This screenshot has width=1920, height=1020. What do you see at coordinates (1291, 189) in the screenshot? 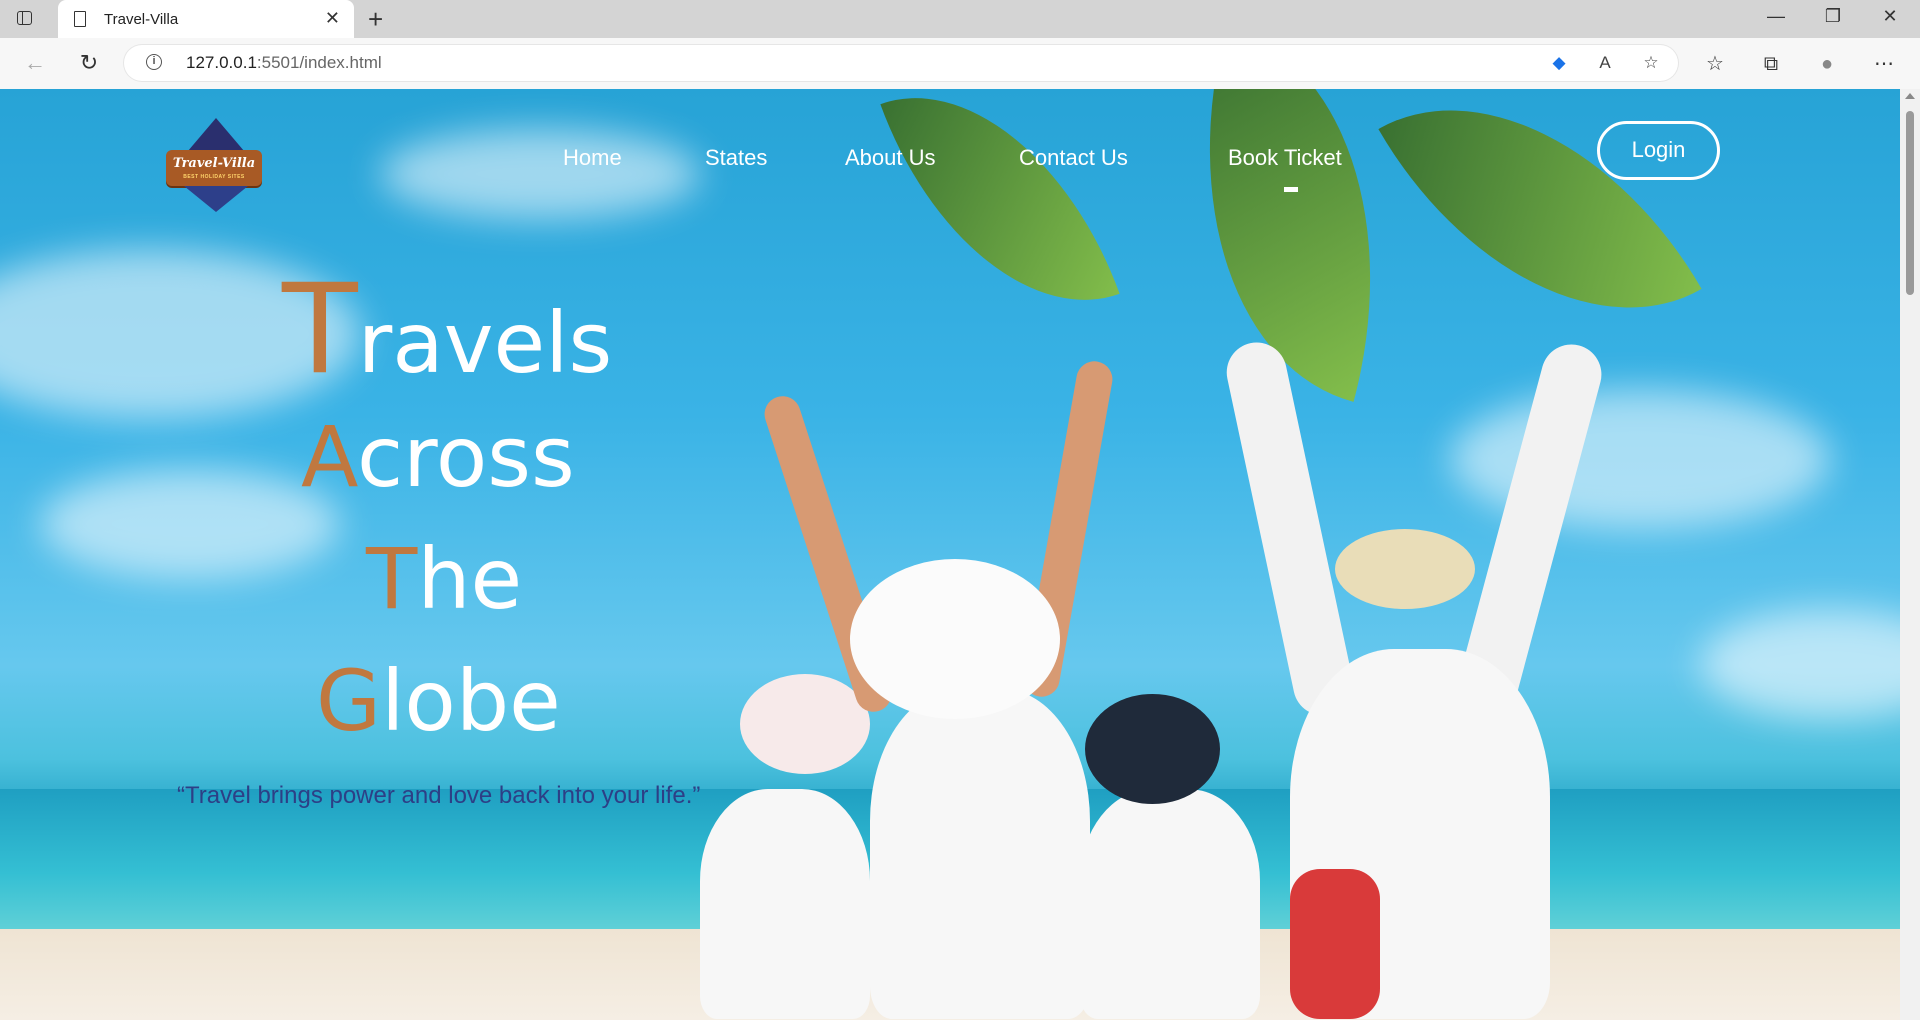
I see `active-nav-indicator` at bounding box center [1291, 189].